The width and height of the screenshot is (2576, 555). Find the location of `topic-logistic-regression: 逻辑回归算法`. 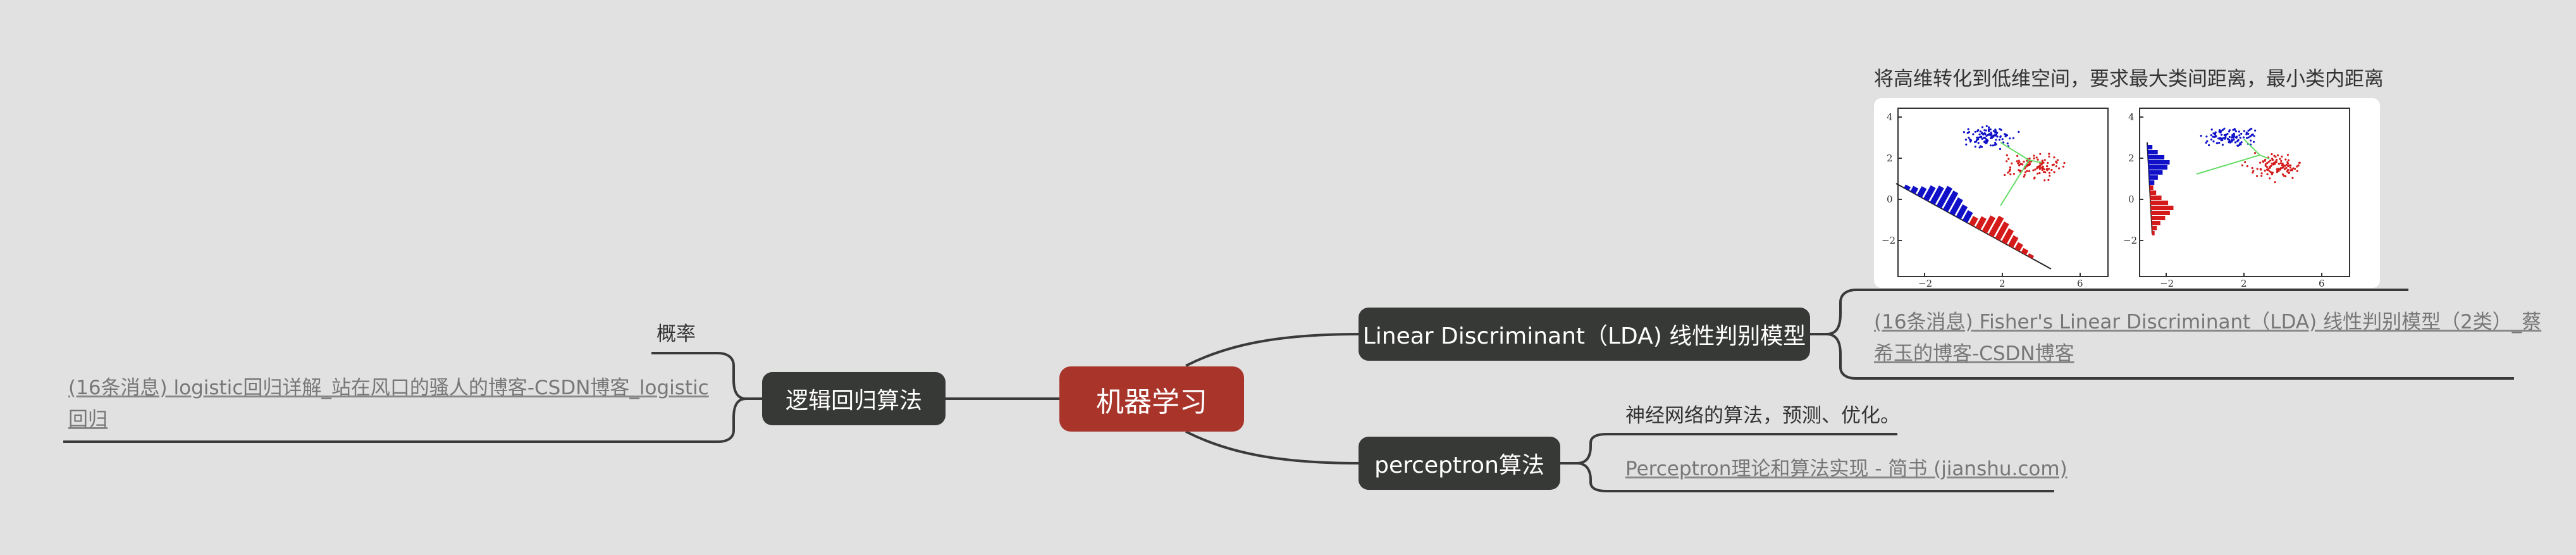

topic-logistic-regression: 逻辑回归算法 is located at coordinates (854, 398).